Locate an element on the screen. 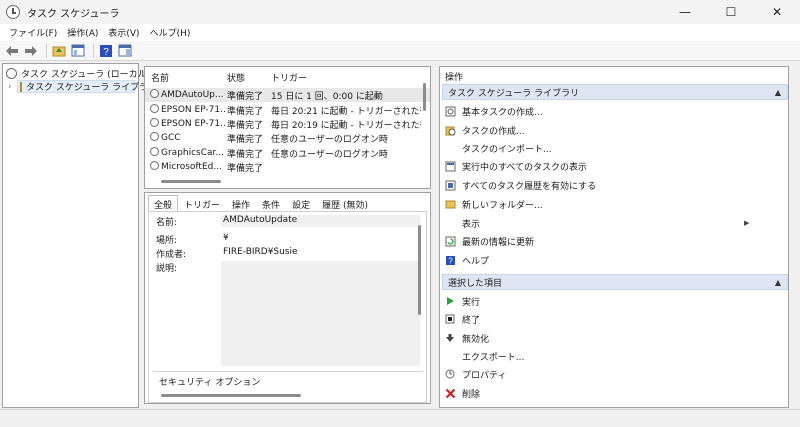 The image size is (800, 427). actions-title: 操作 is located at coordinates (454, 78).